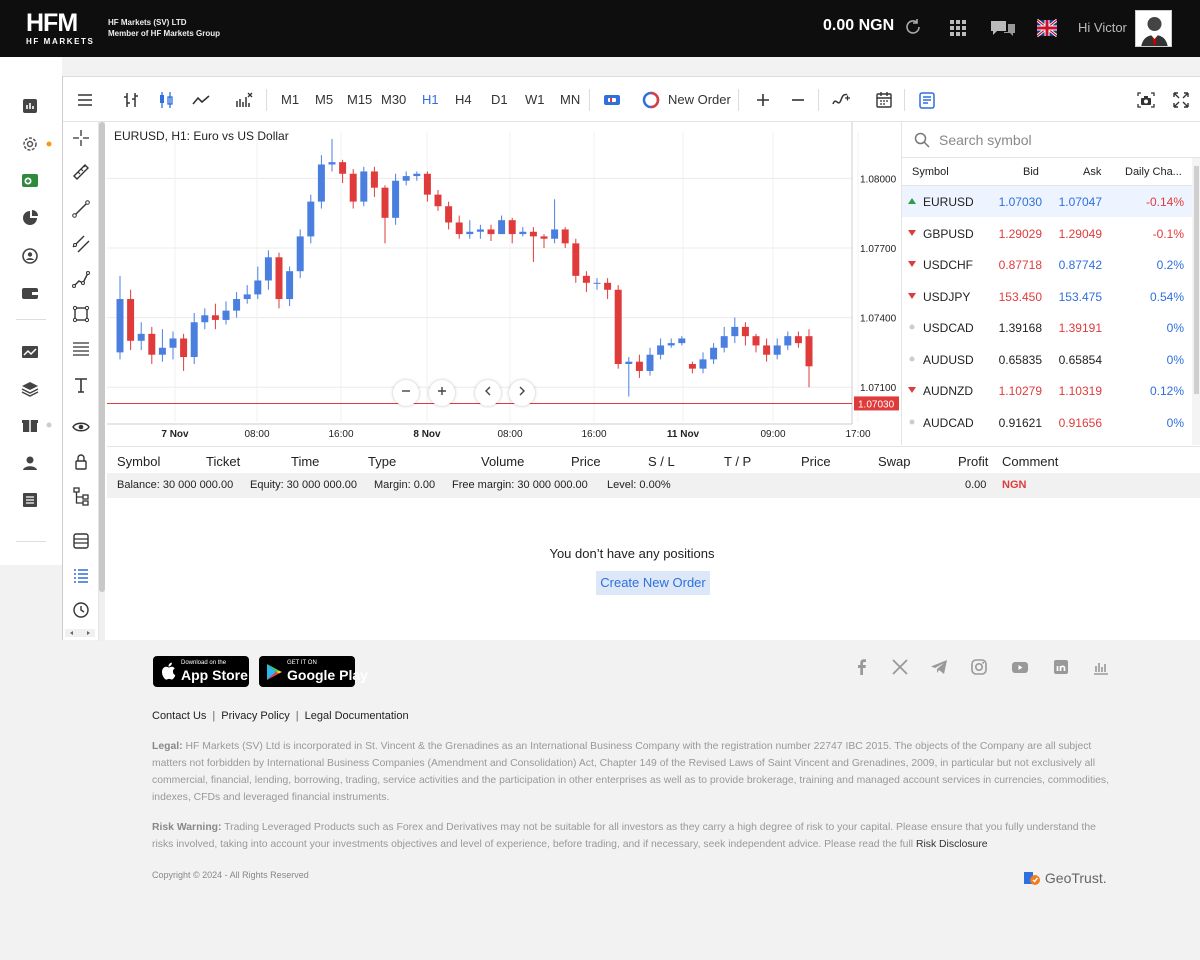 The image size is (1200, 960). Describe the element at coordinates (81, 209) in the screenshot. I see `trend-line-icon` at that location.